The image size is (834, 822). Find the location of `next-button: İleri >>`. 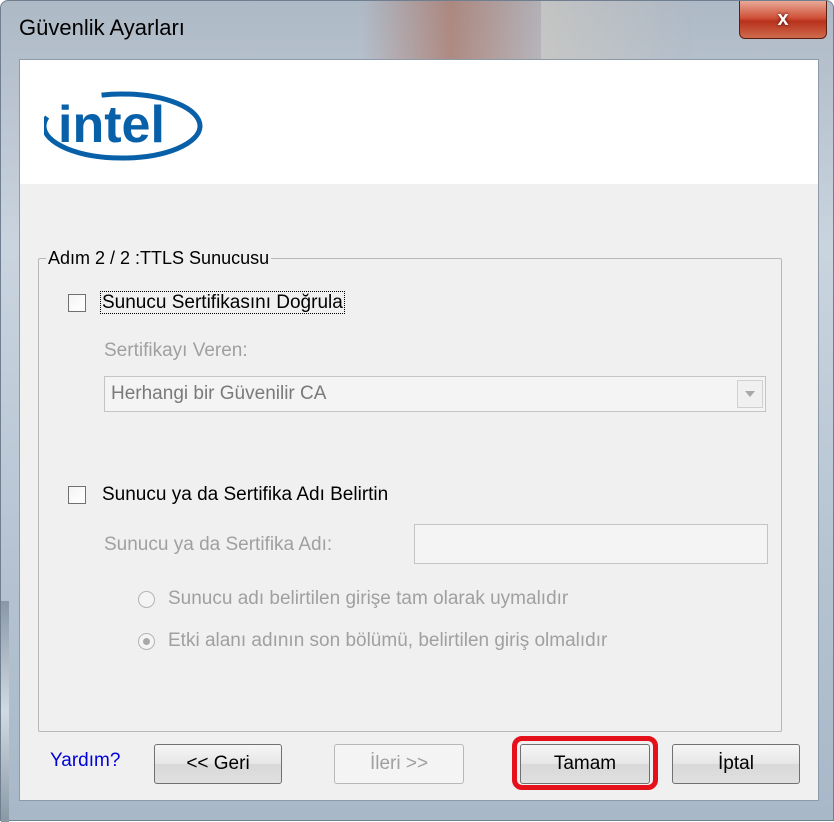

next-button: İleri >> is located at coordinates (399, 764).